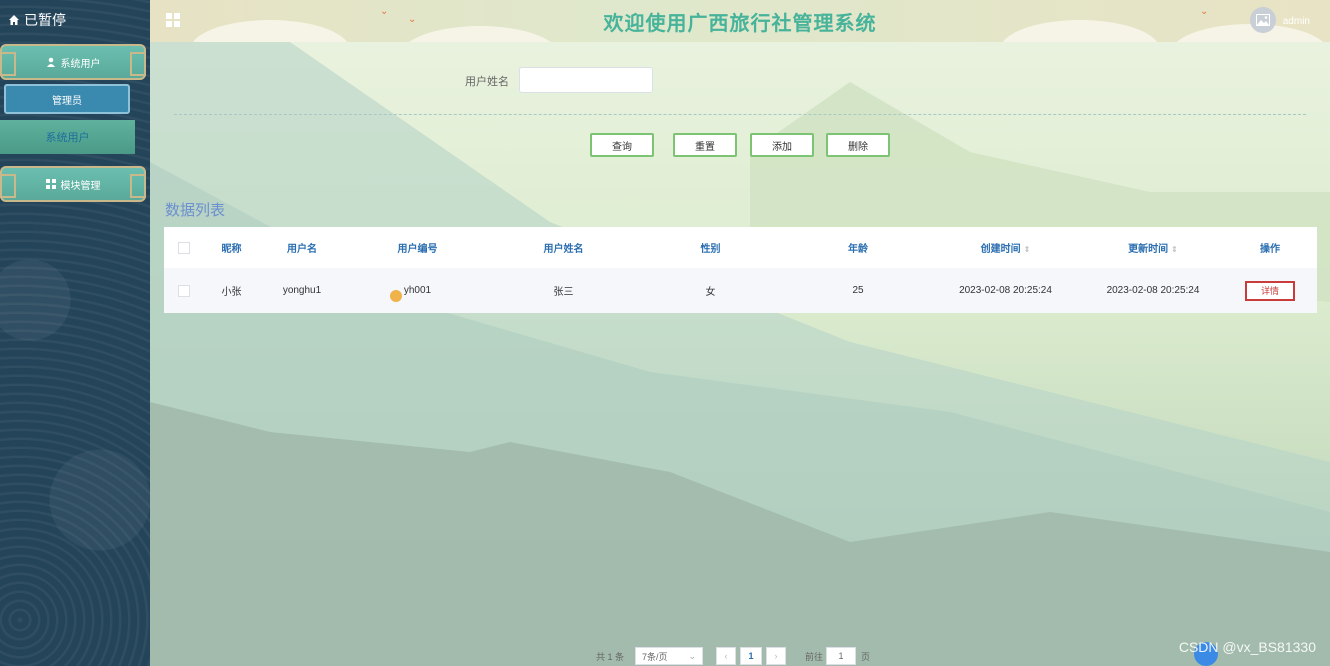 The image size is (1330, 666). What do you see at coordinates (622, 145) in the screenshot?
I see `query-button: 查询` at bounding box center [622, 145].